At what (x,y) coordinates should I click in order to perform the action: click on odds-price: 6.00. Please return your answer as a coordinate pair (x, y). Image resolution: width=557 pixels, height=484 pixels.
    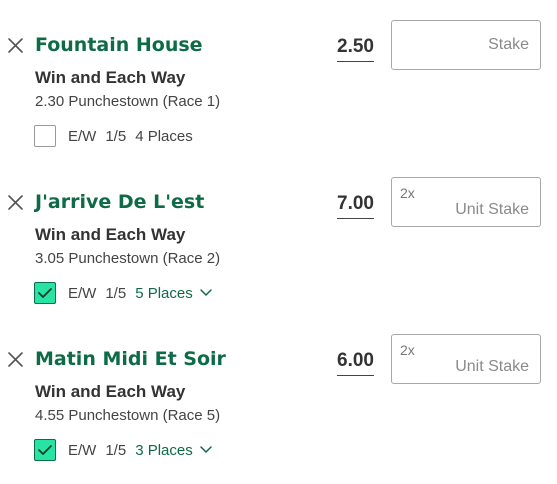
    Looking at the image, I should click on (355, 363).